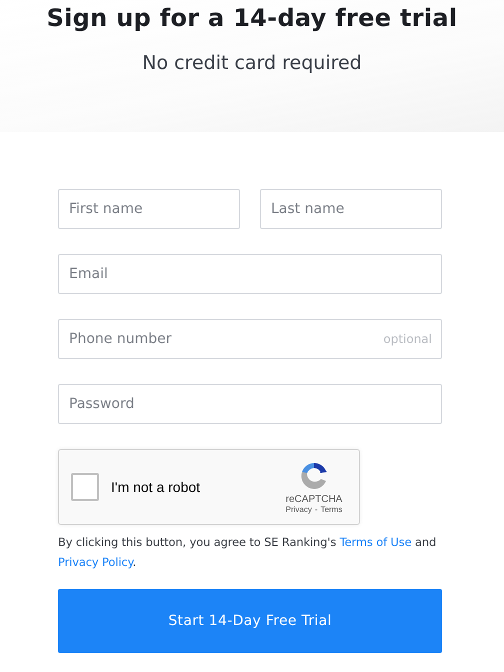 The width and height of the screenshot is (504, 672). I want to click on privacy-link: Privacy, so click(299, 509).